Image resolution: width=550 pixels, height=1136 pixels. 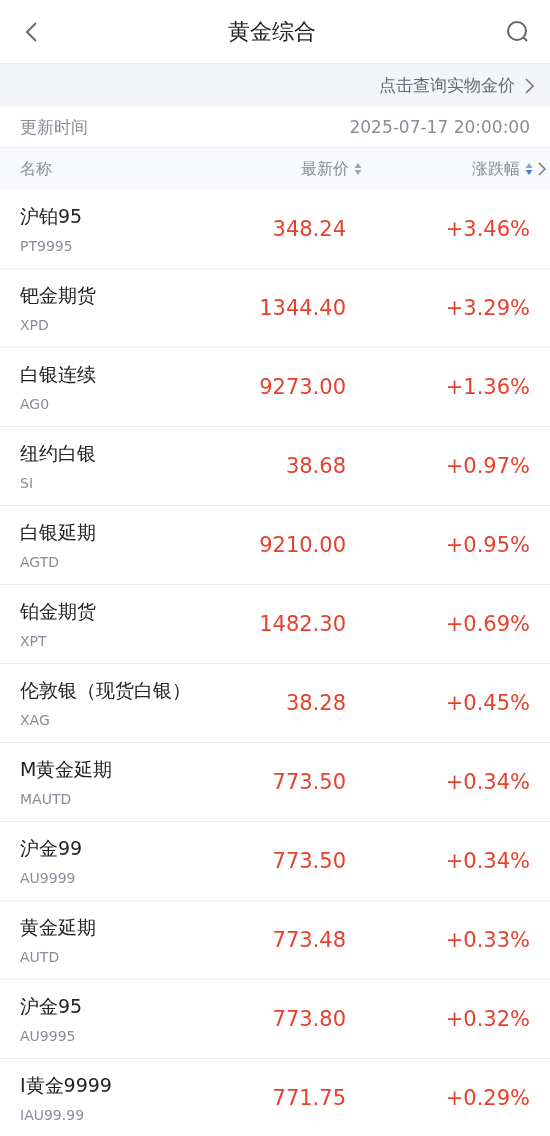 I want to click on column-header: 名称, so click(x=36, y=169).